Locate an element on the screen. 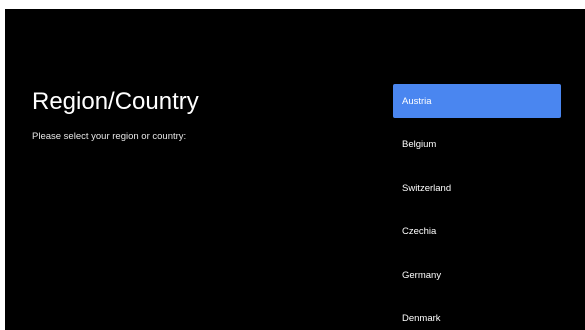 This screenshot has width=585, height=330. country-option-austria: Austria is located at coordinates (477, 101).